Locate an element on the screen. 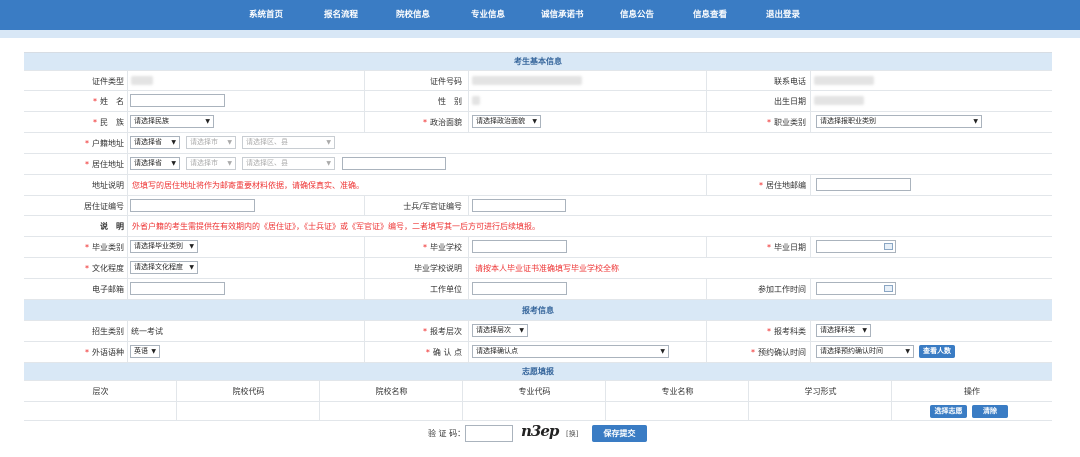 This screenshot has height=457, width=1080. residence-province-select: 请选择省 ▼ is located at coordinates (155, 163).